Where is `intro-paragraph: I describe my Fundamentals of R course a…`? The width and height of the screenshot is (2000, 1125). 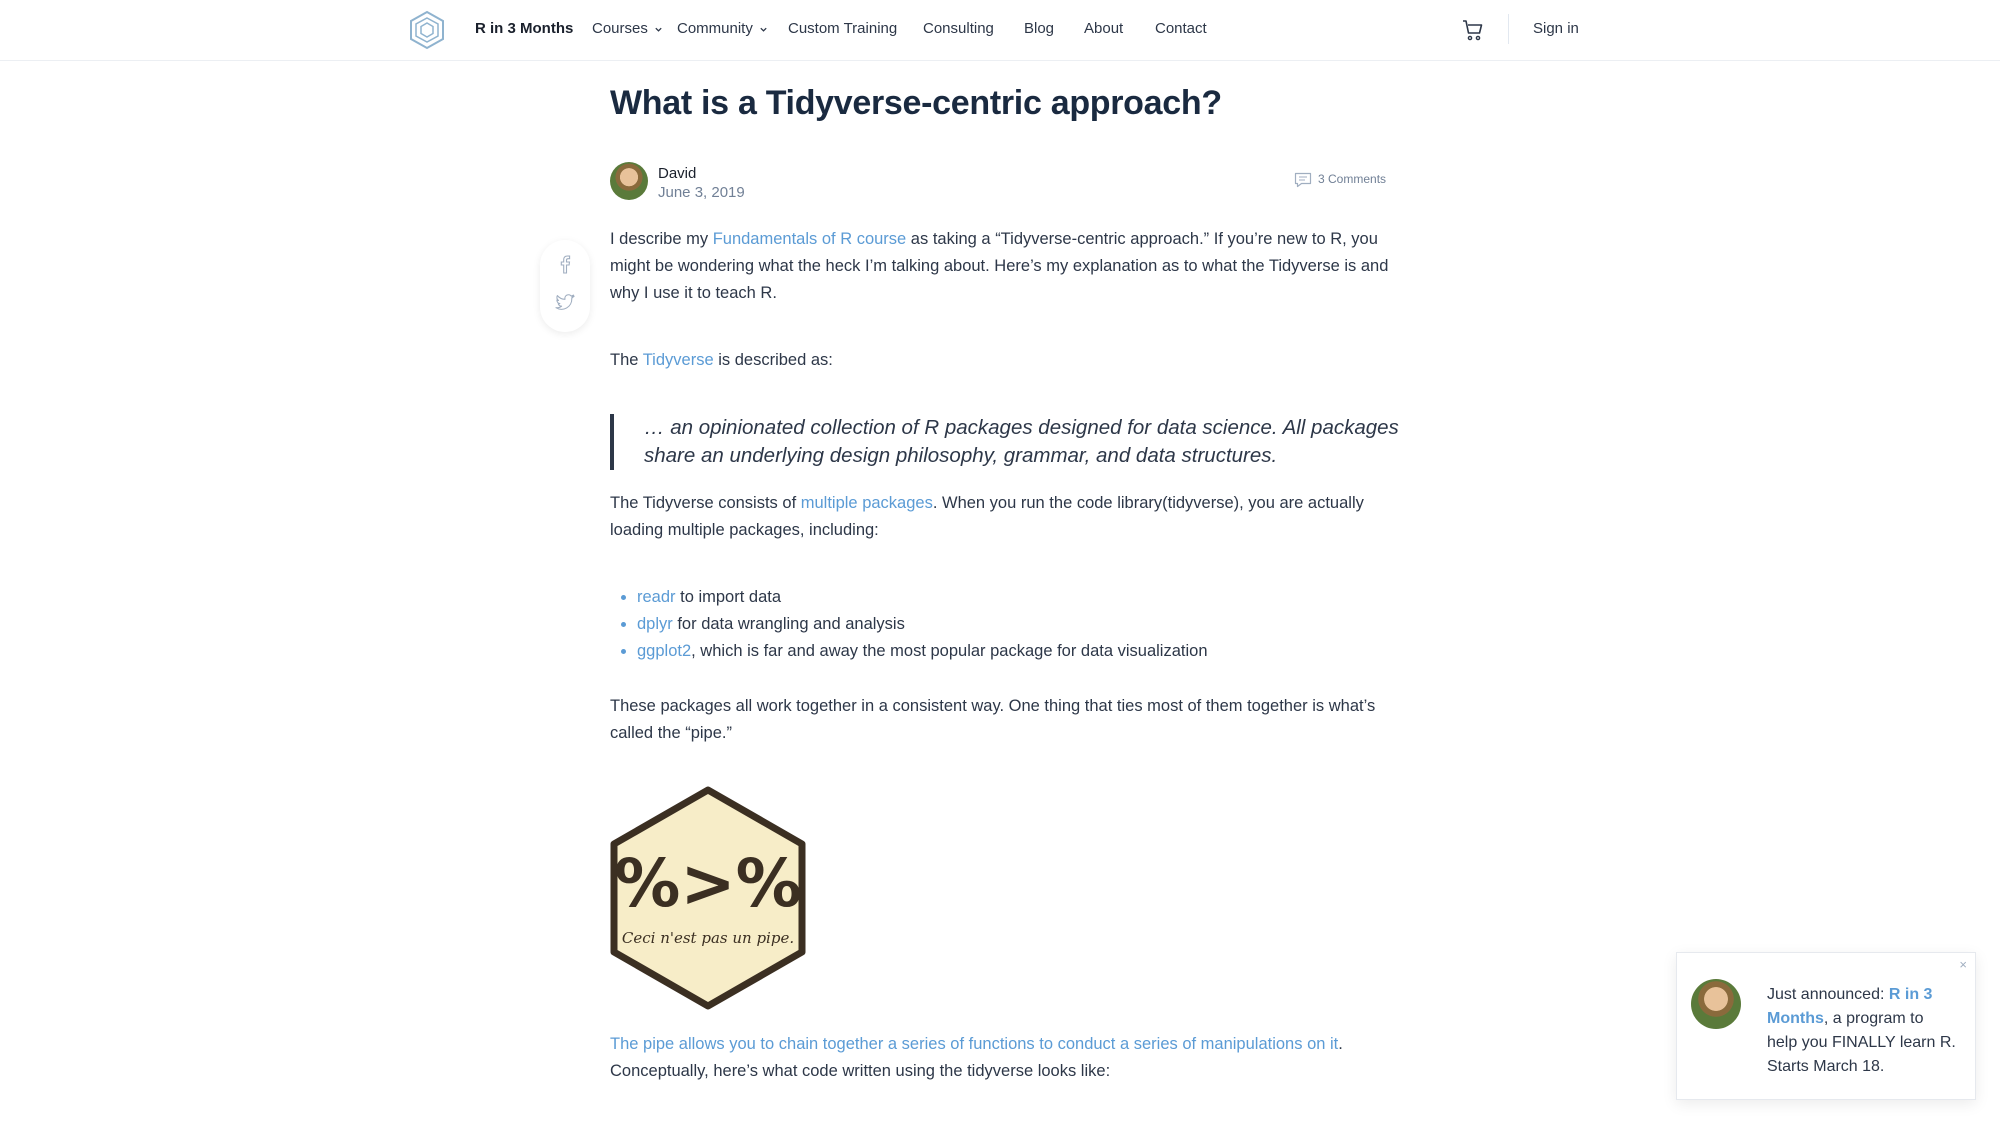 intro-paragraph: I describe my Fundamentals of R course a… is located at coordinates (1005, 266).